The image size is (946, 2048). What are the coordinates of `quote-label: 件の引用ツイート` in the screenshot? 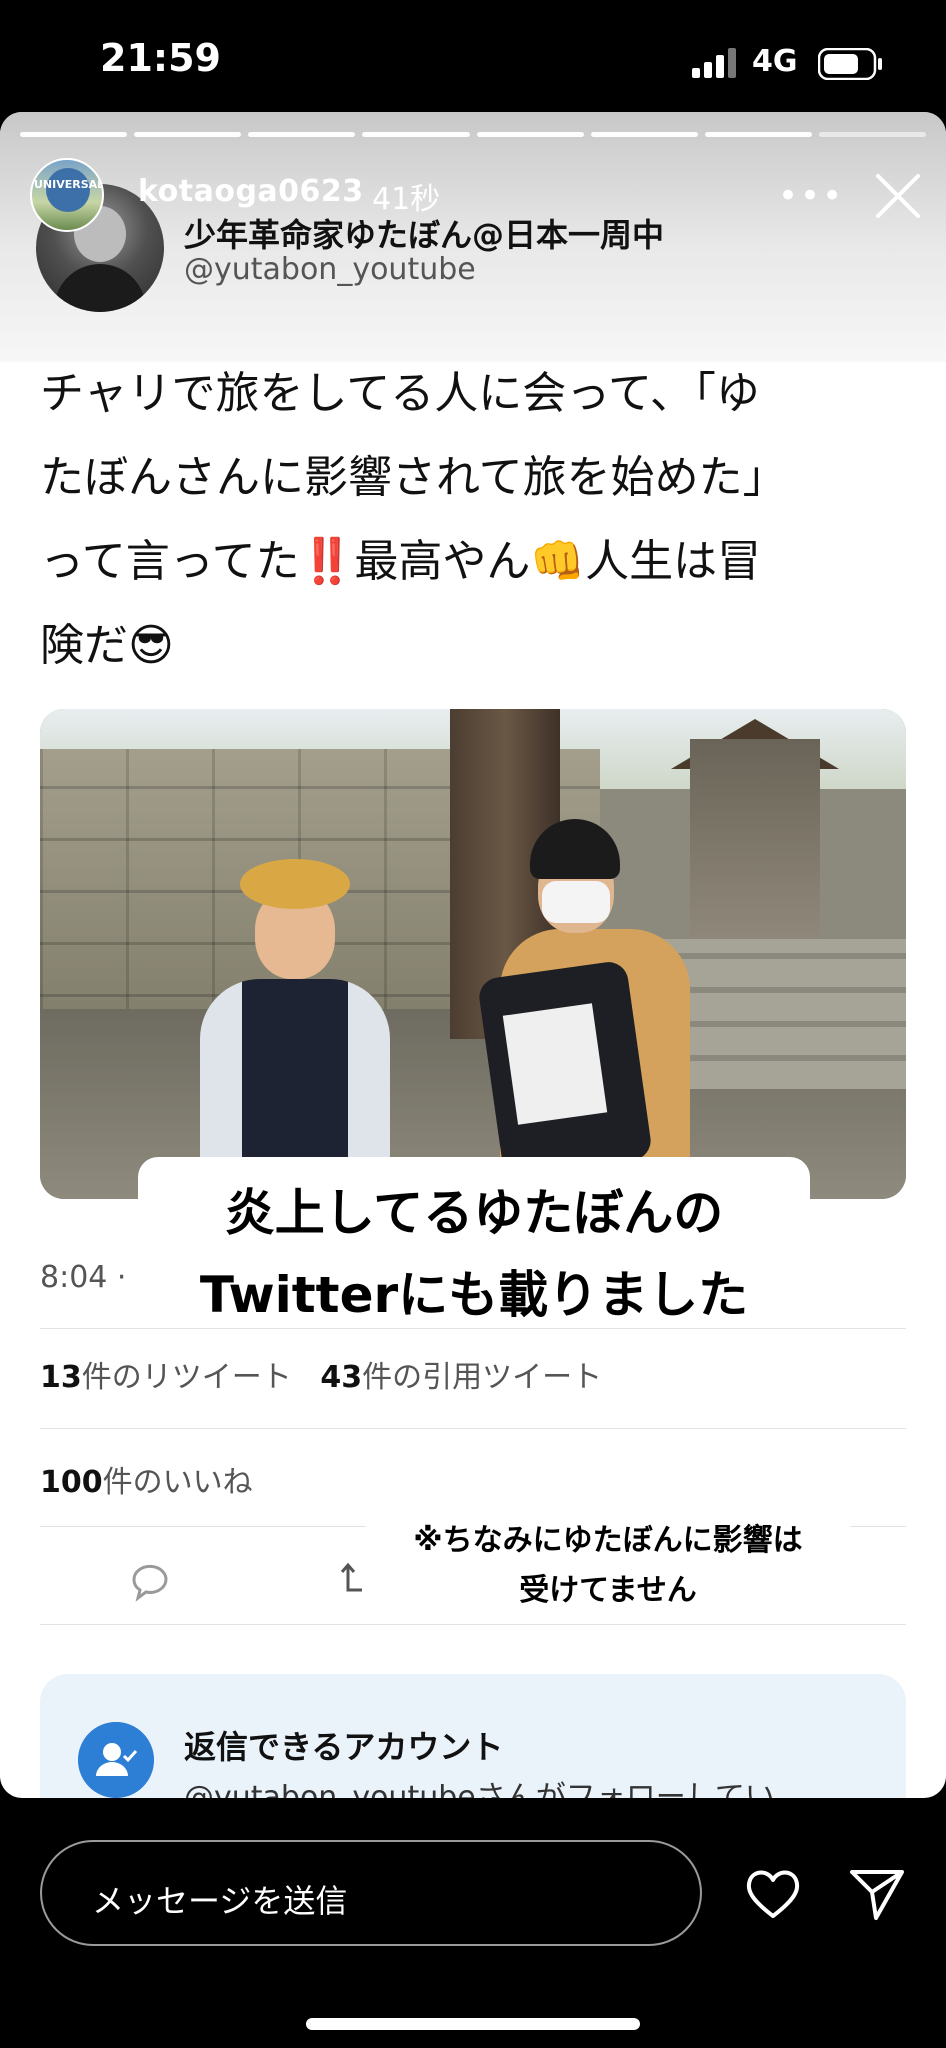 It's located at (482, 1377).